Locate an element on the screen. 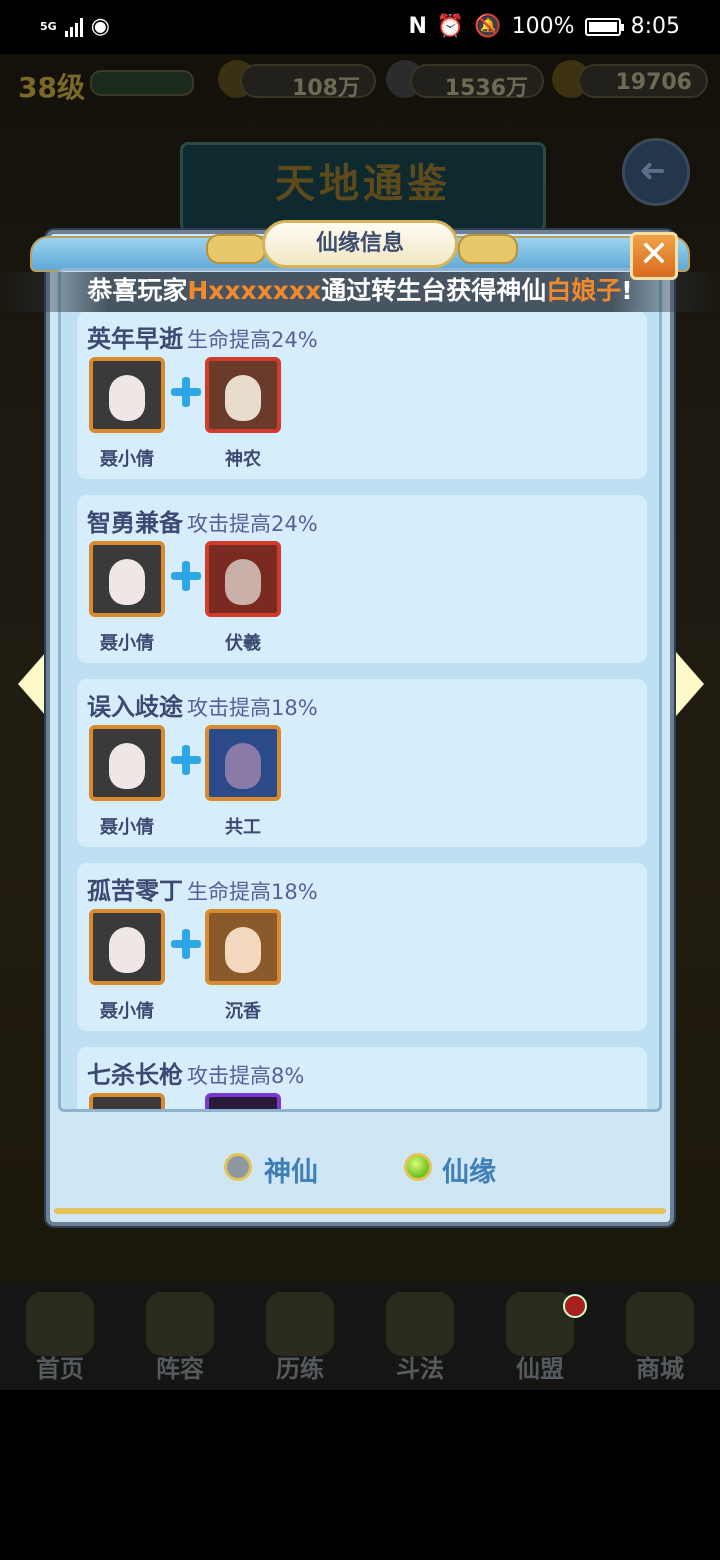  ticker-middle: 通过转生台获得神仙 is located at coordinates (434, 290).